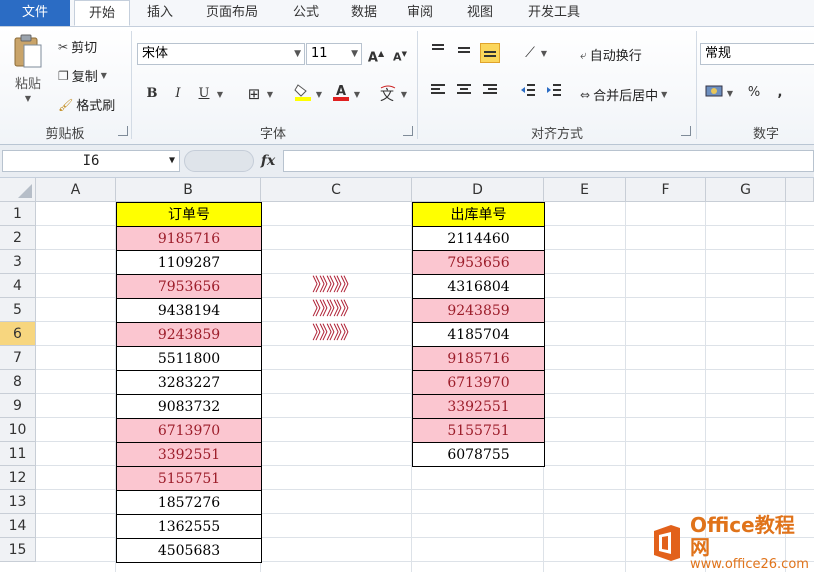 The height and width of the screenshot is (572, 814). What do you see at coordinates (478, 334) in the screenshot?
I see `outbound-number-cell: 4185704` at bounding box center [478, 334].